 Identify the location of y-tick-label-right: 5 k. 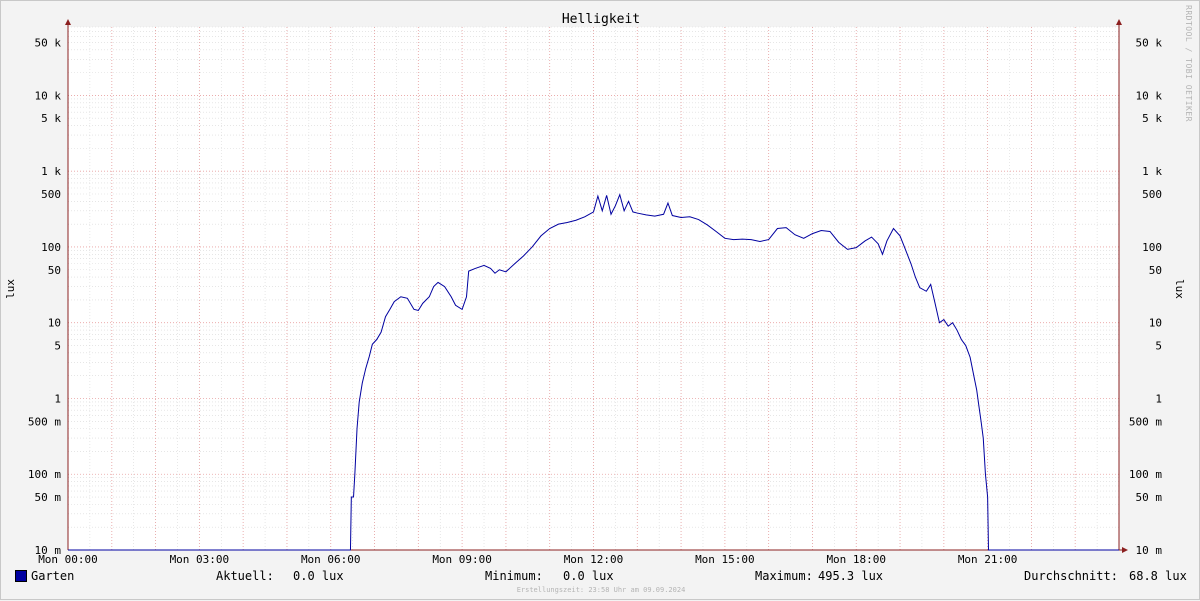
(1152, 118).